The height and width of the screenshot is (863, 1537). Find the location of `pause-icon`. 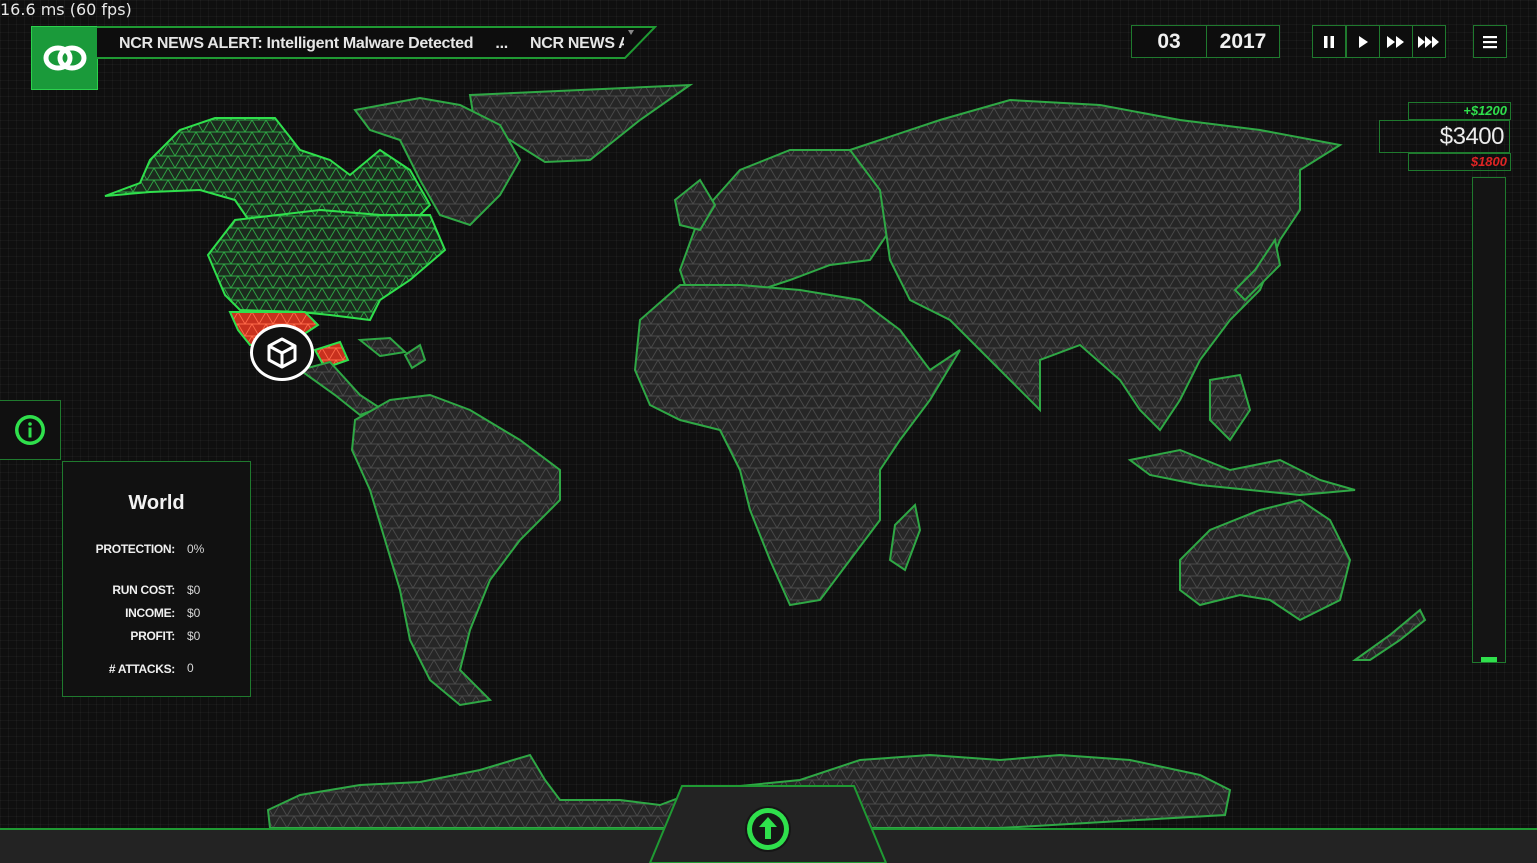

pause-icon is located at coordinates (1329, 41).